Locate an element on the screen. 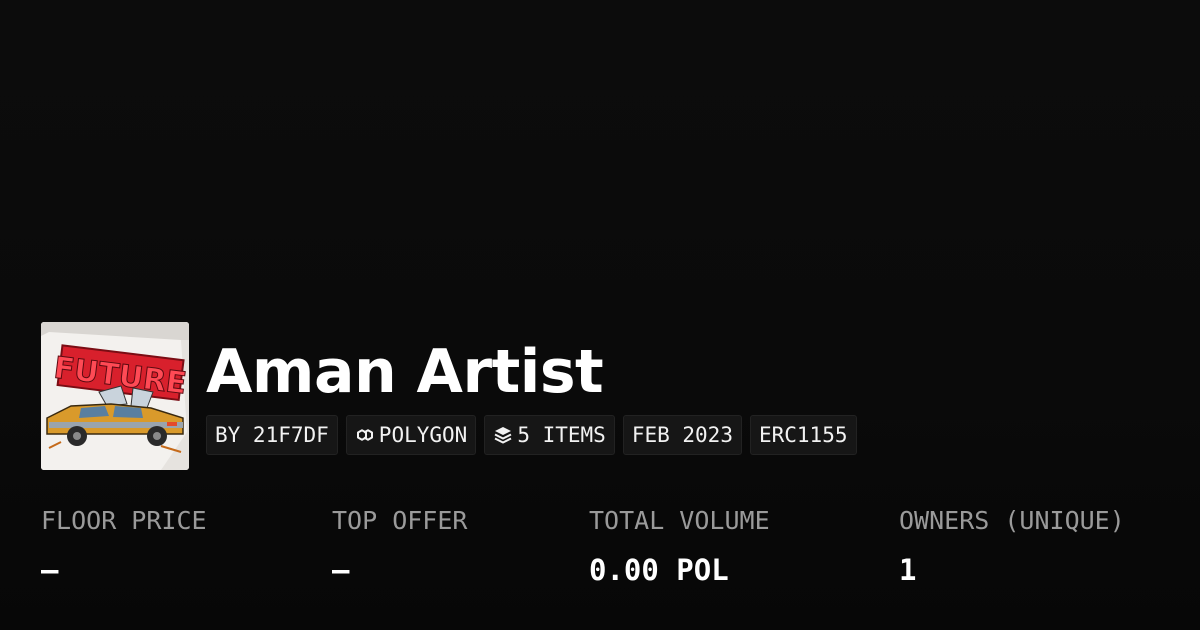  stat-label: FLOOR PRICE is located at coordinates (124, 520).